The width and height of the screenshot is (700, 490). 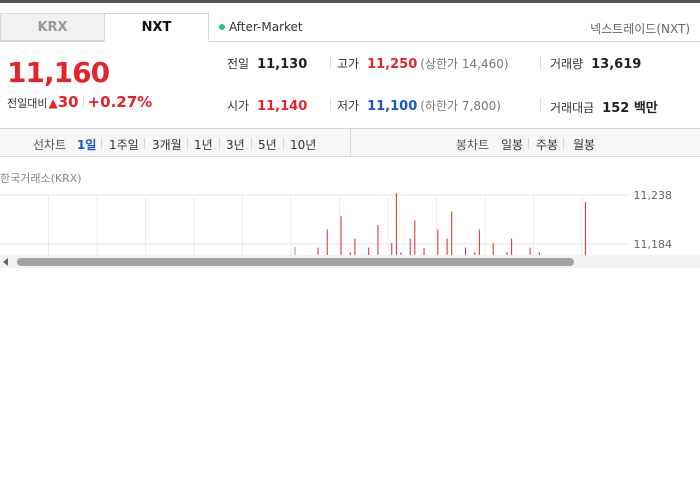 I want to click on chart-toolbar: 선차트 1일 1주일 3개월 1년 3년 5년 10년 봉차트 일봉 주봉 월봉, so click(x=350, y=142).